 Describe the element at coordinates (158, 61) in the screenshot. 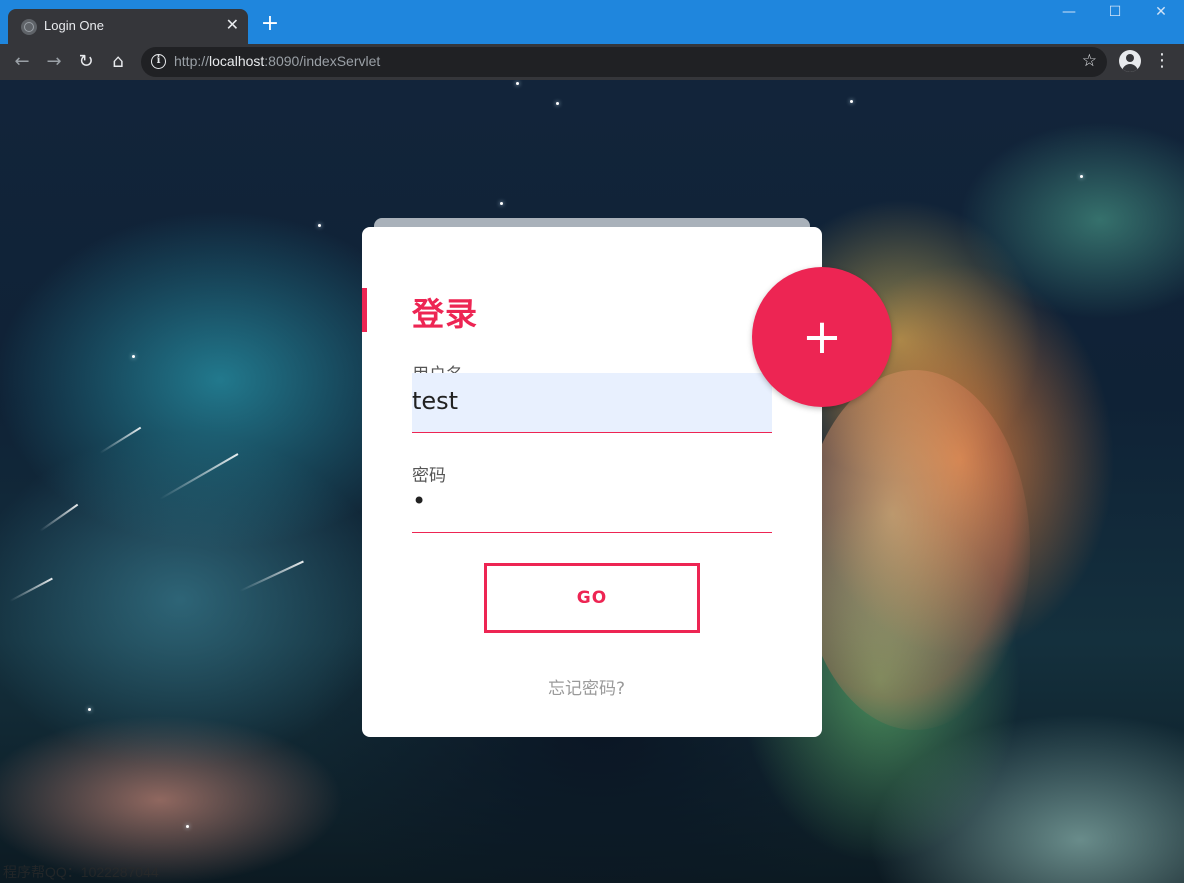

I see `site-info-icon: i` at that location.